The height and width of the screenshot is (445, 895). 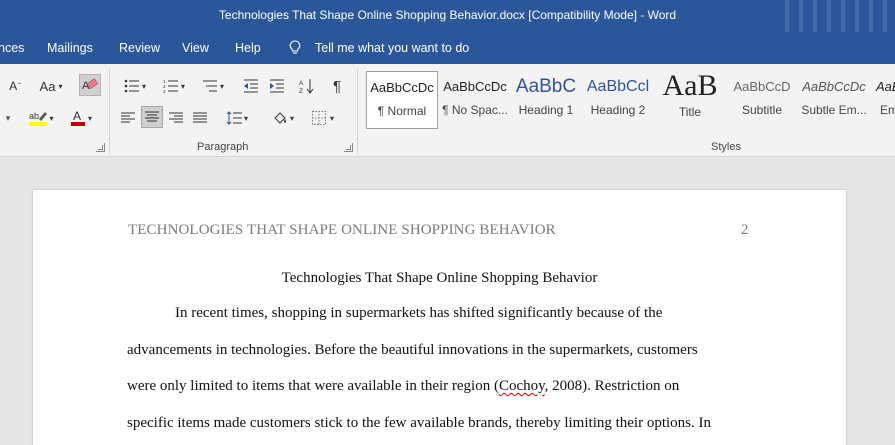 What do you see at coordinates (100, 147) in the screenshot?
I see `font-dialog-launcher` at bounding box center [100, 147].